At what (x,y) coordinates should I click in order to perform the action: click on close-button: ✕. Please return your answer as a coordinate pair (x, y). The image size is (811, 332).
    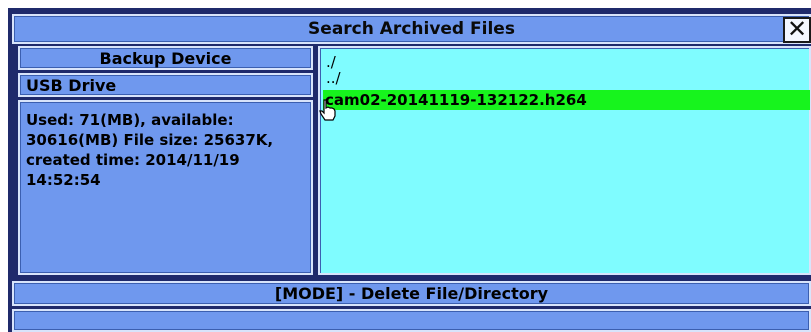
    Looking at the image, I should click on (797, 30).